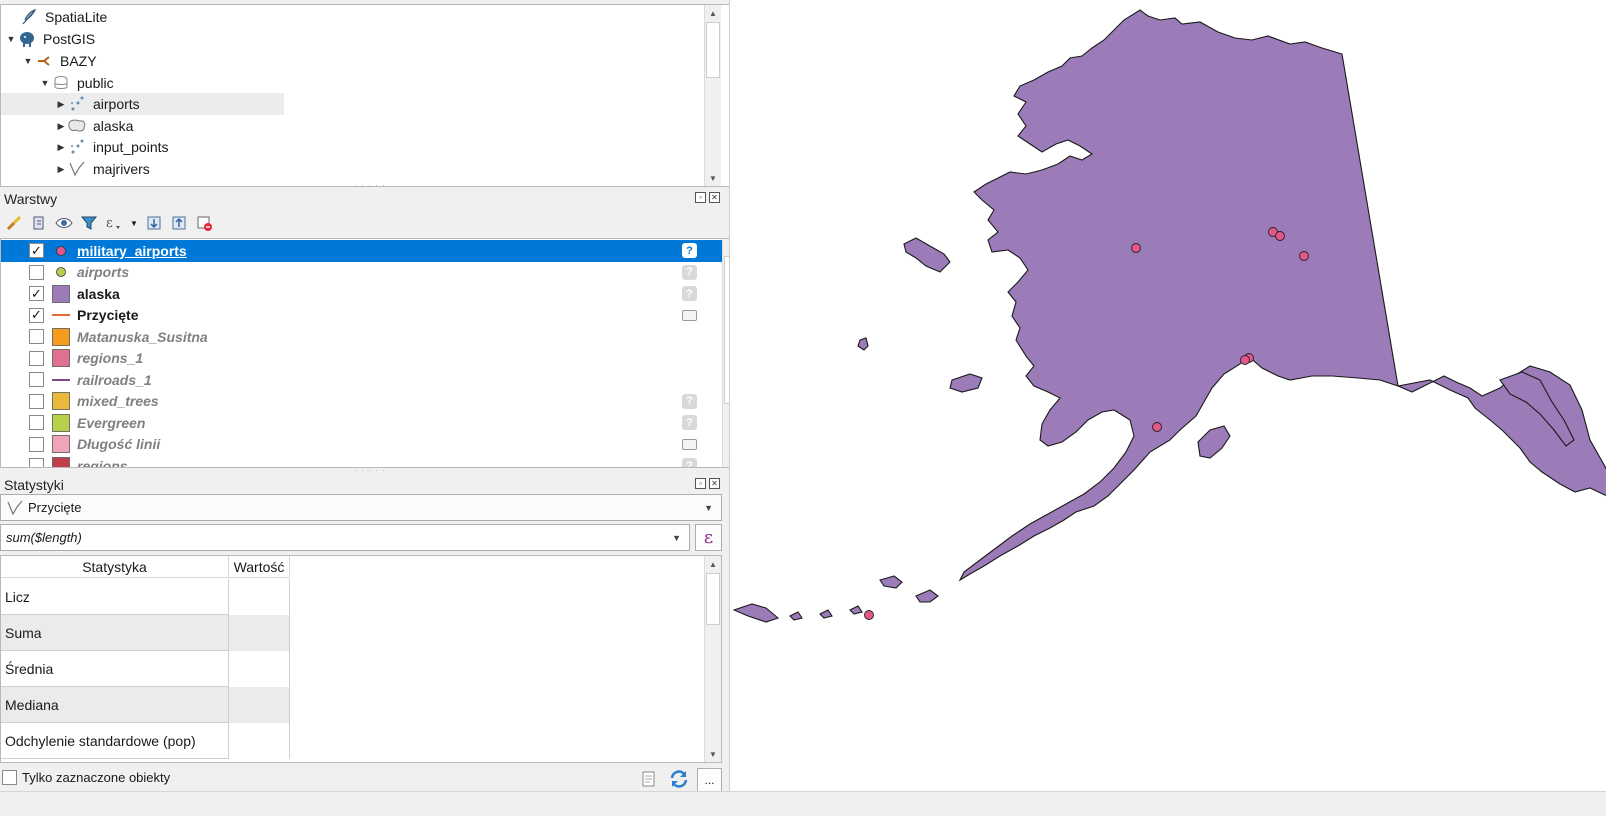  I want to click on layer-row: ✓ alaska?, so click(362, 294).